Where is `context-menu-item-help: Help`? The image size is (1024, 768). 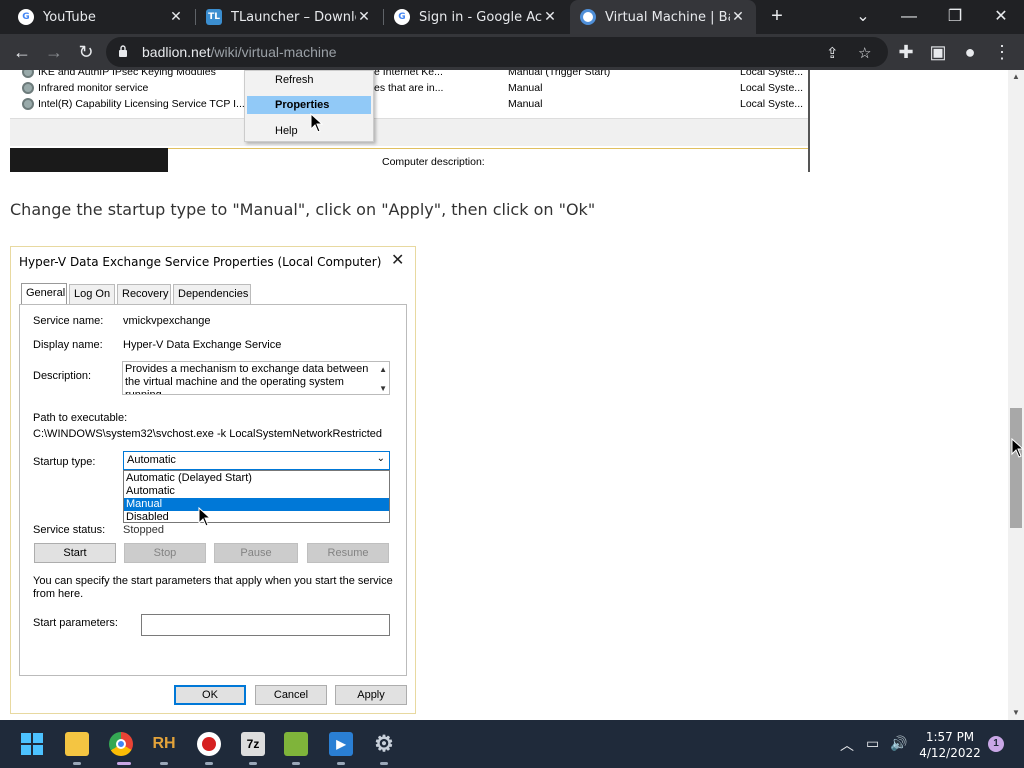
context-menu-item-help: Help is located at coordinates (309, 131).